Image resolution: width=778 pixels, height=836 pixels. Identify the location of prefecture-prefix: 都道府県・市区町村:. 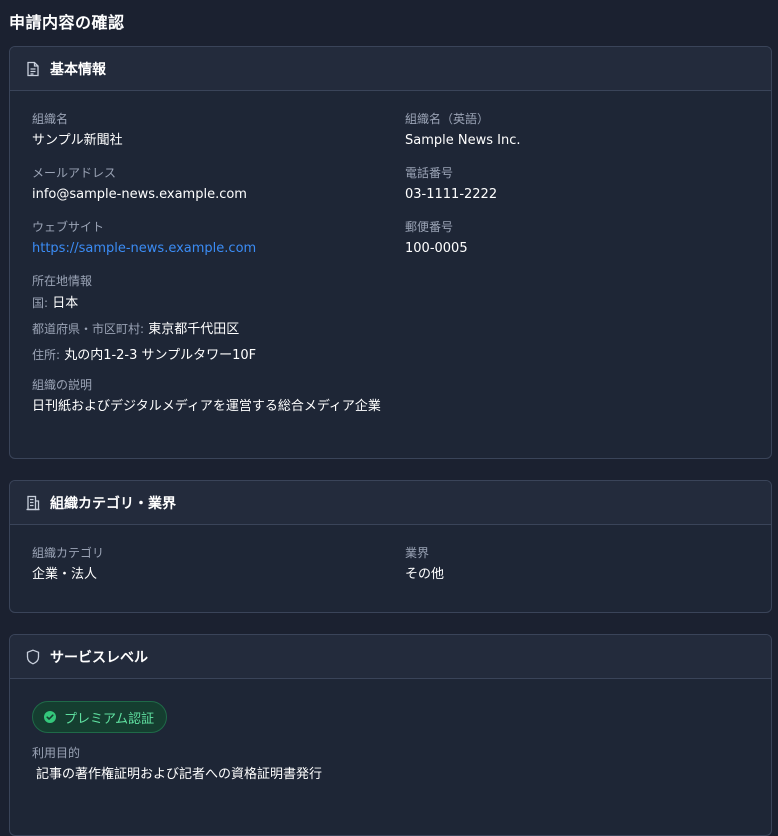
(88, 329).